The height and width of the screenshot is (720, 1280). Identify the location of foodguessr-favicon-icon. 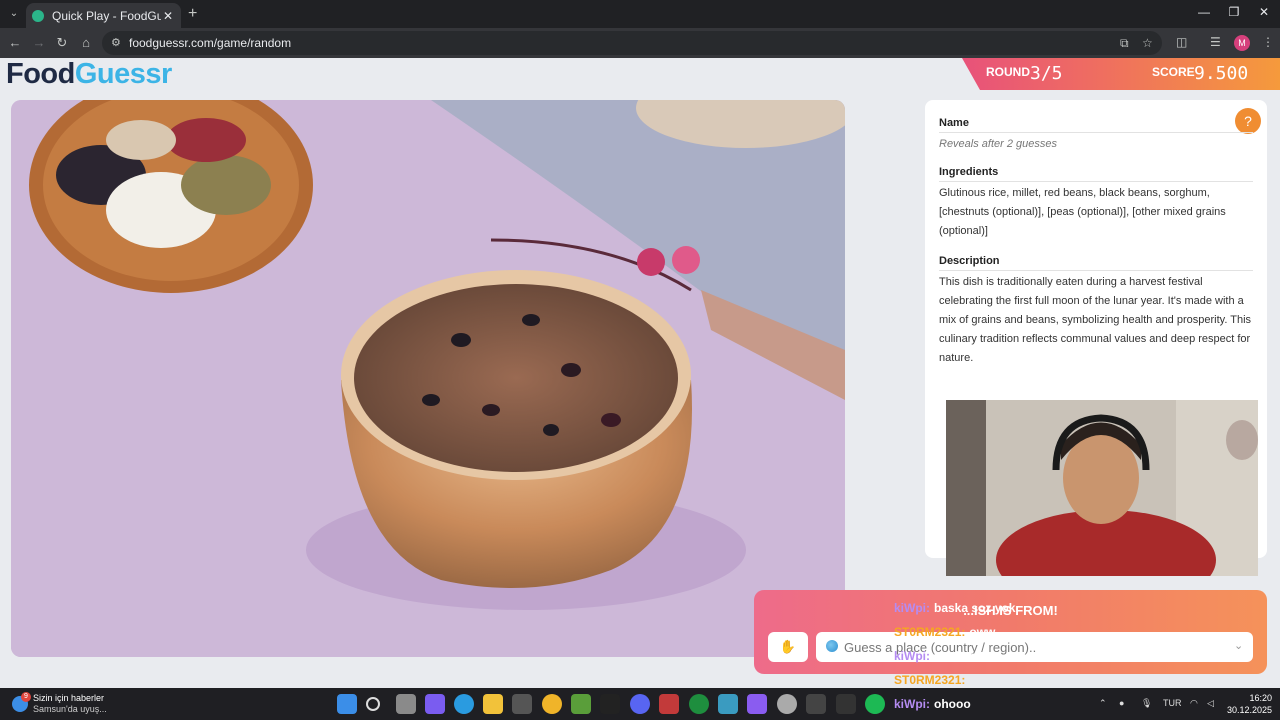
(38, 15).